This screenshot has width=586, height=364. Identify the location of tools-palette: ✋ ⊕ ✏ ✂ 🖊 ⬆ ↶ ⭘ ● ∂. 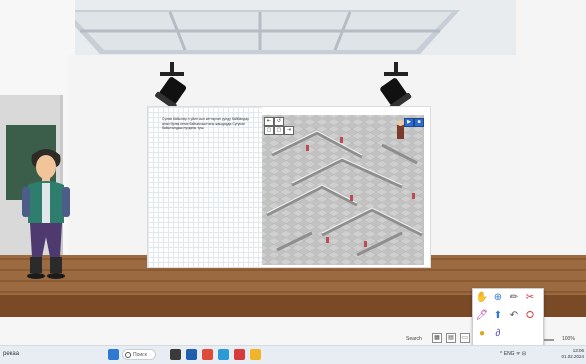
(508, 317).